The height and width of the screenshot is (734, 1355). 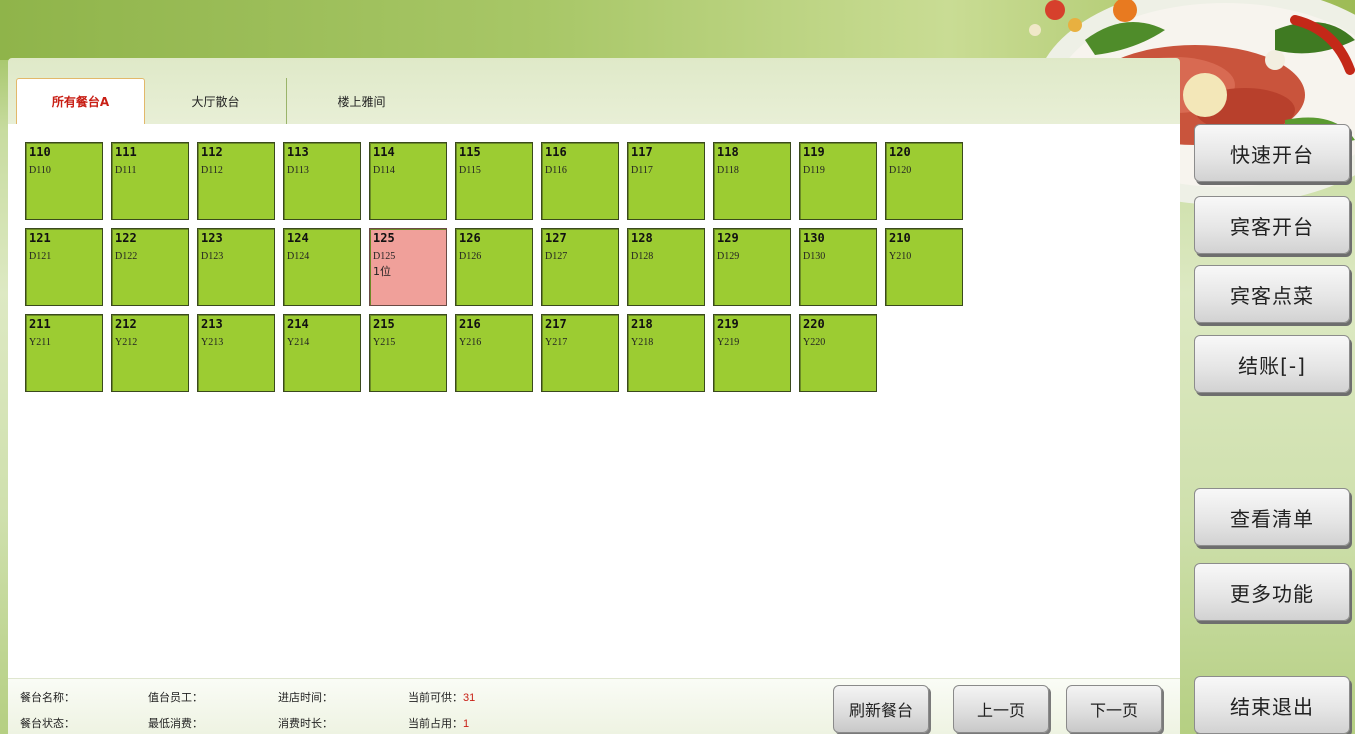 I want to click on tab-upstairs-rooms: 楼上雅间, so click(x=361, y=101).